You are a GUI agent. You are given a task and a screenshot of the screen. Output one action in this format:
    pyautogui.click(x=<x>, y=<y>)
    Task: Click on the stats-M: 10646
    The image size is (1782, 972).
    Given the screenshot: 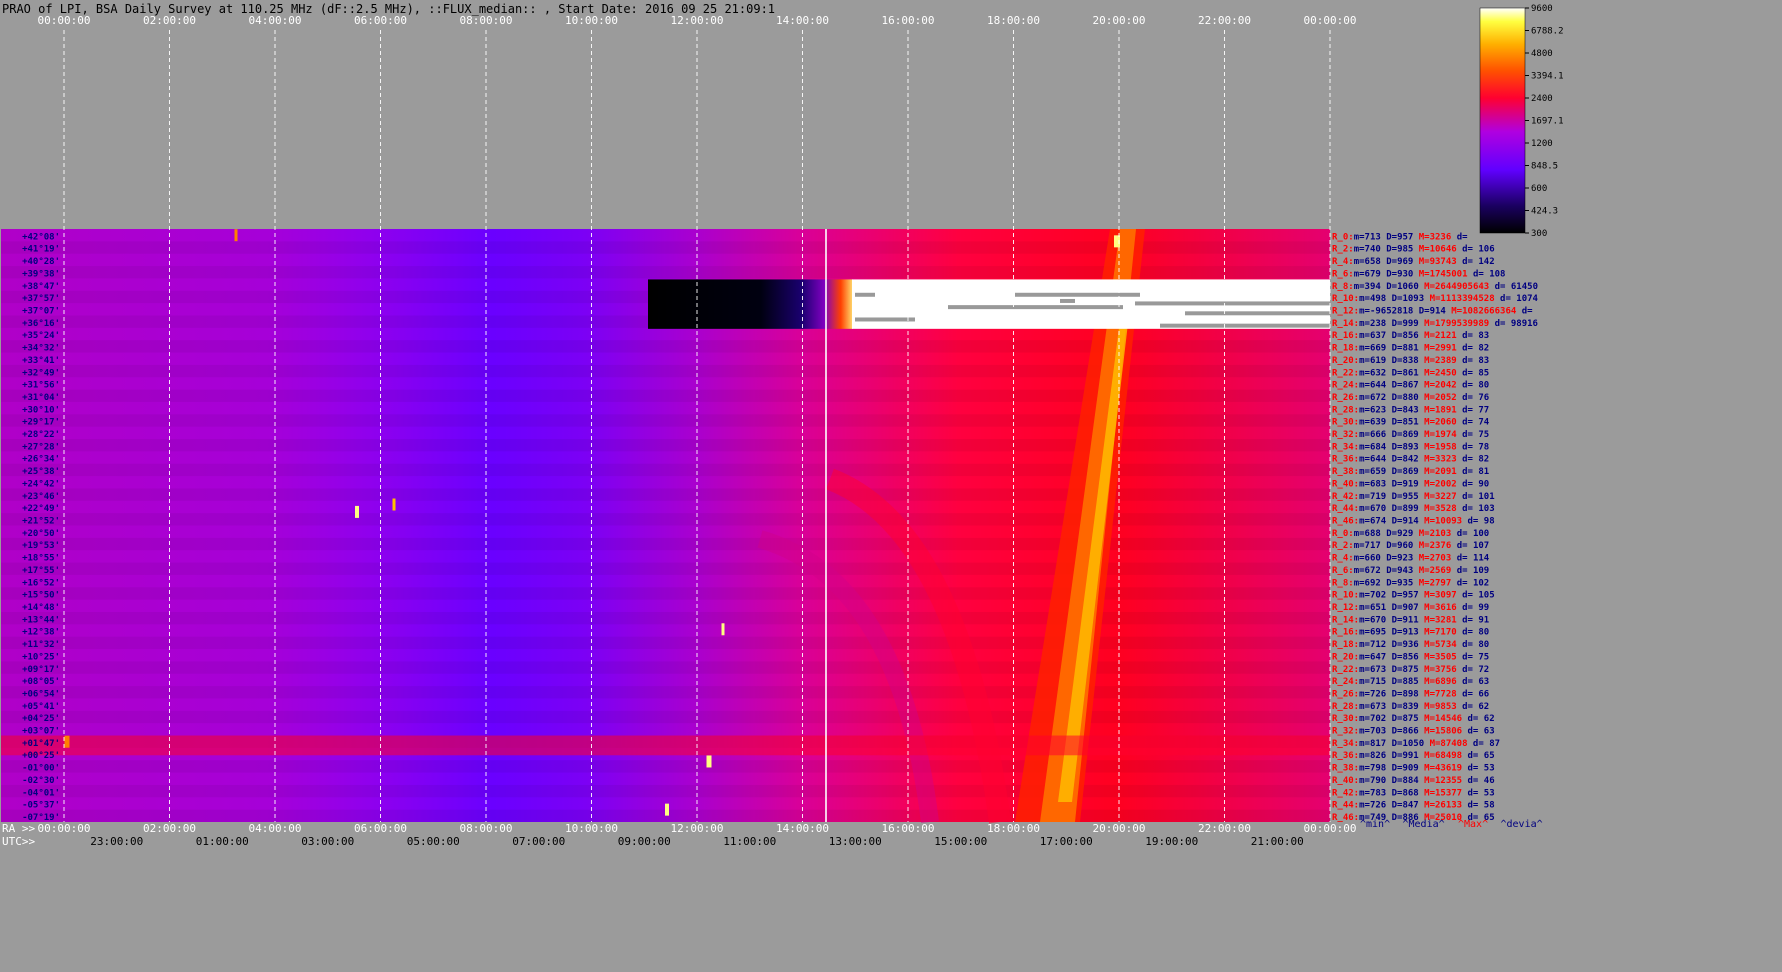 What is the action you would take?
    pyautogui.click(x=1443, y=250)
    